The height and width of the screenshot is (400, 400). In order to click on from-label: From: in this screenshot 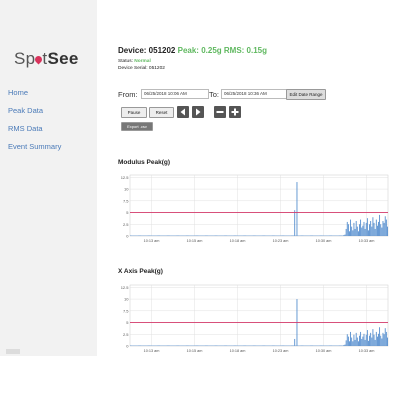, I will do `click(128, 94)`.